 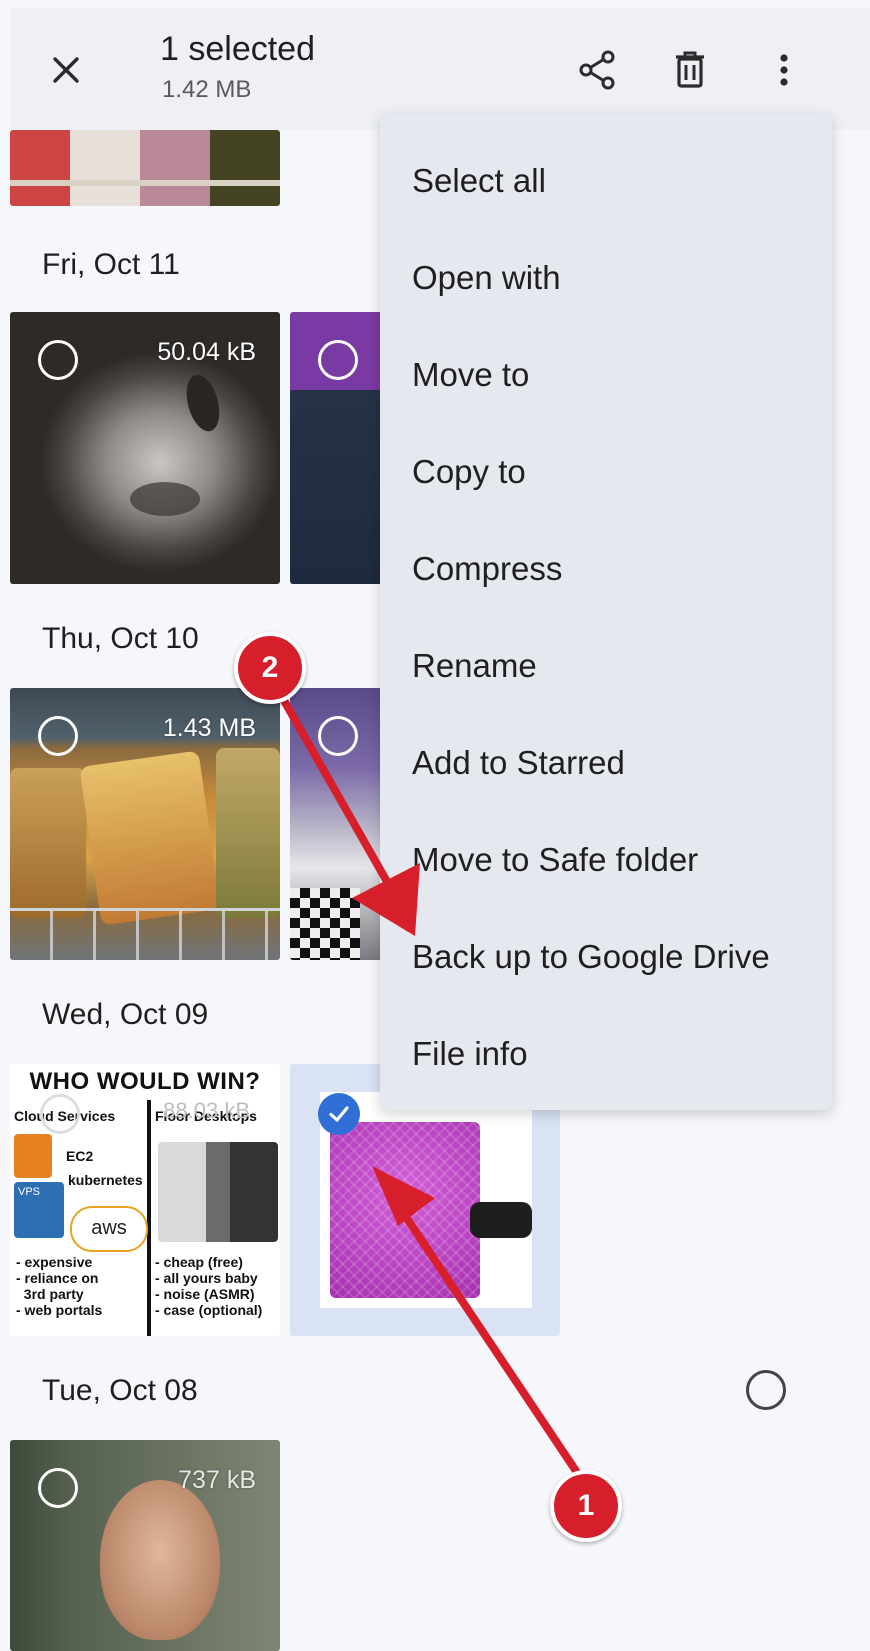 What do you see at coordinates (270, 668) in the screenshot?
I see `step-badge-2: 2` at bounding box center [270, 668].